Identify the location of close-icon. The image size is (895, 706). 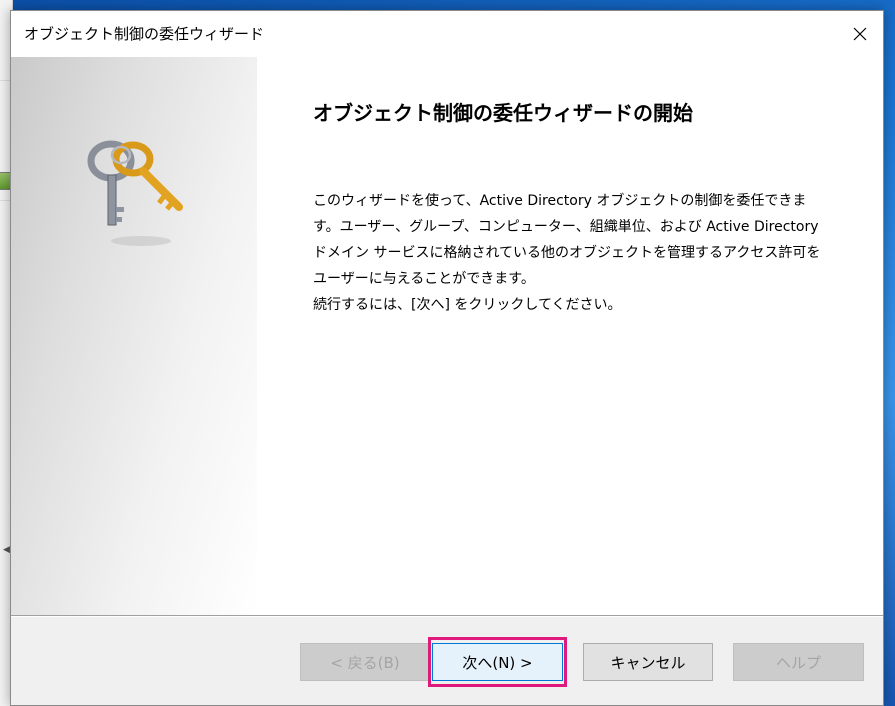
(860, 34).